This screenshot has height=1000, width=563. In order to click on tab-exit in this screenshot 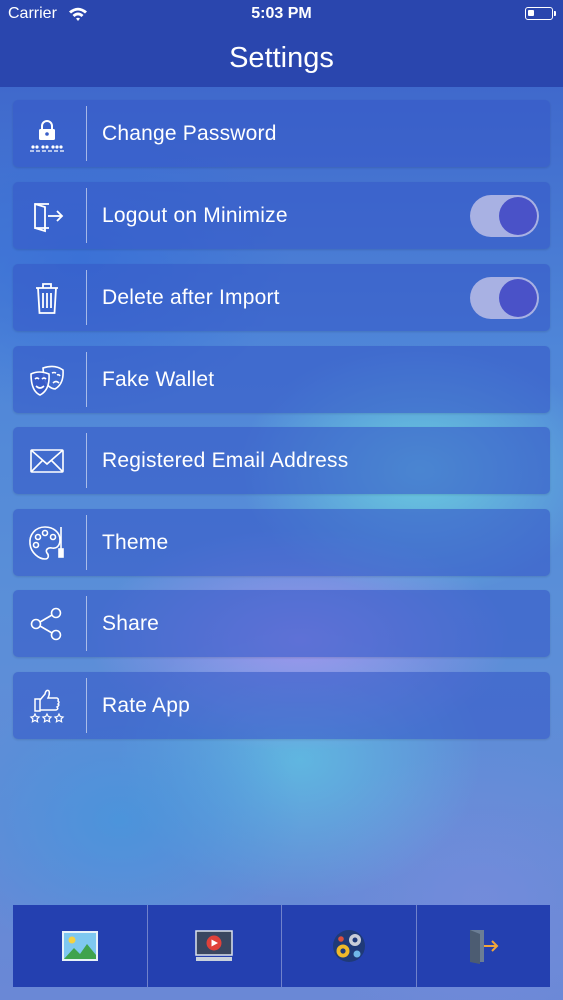, I will do `click(484, 946)`.